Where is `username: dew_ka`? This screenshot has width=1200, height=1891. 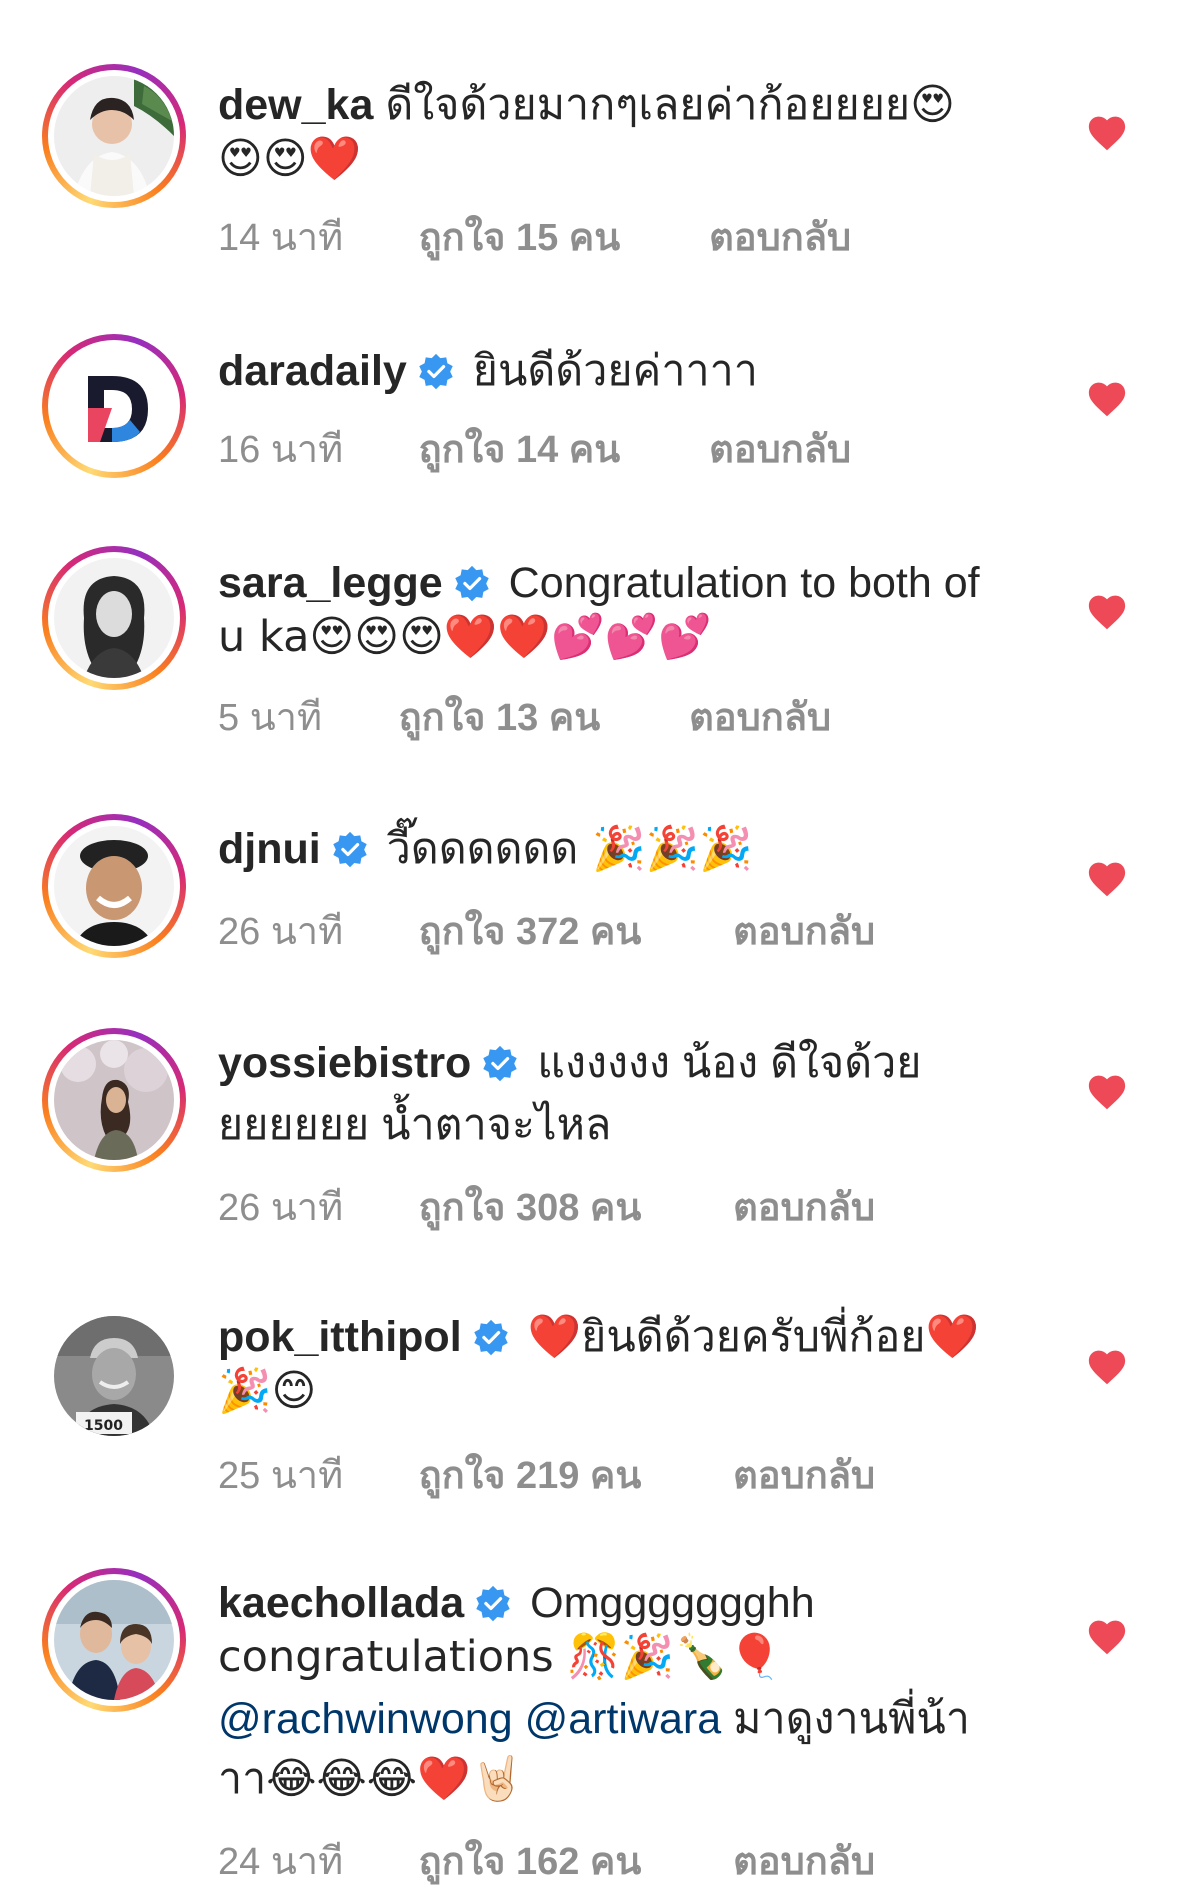
username: dew_ka is located at coordinates (295, 105).